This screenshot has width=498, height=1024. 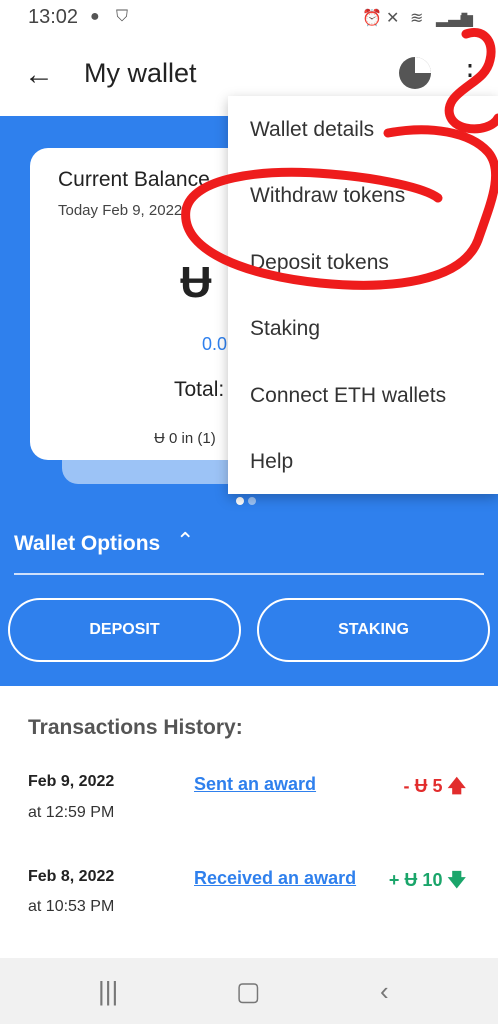 What do you see at coordinates (71, 781) in the screenshot?
I see `tx-date: Feb 9, 2022` at bounding box center [71, 781].